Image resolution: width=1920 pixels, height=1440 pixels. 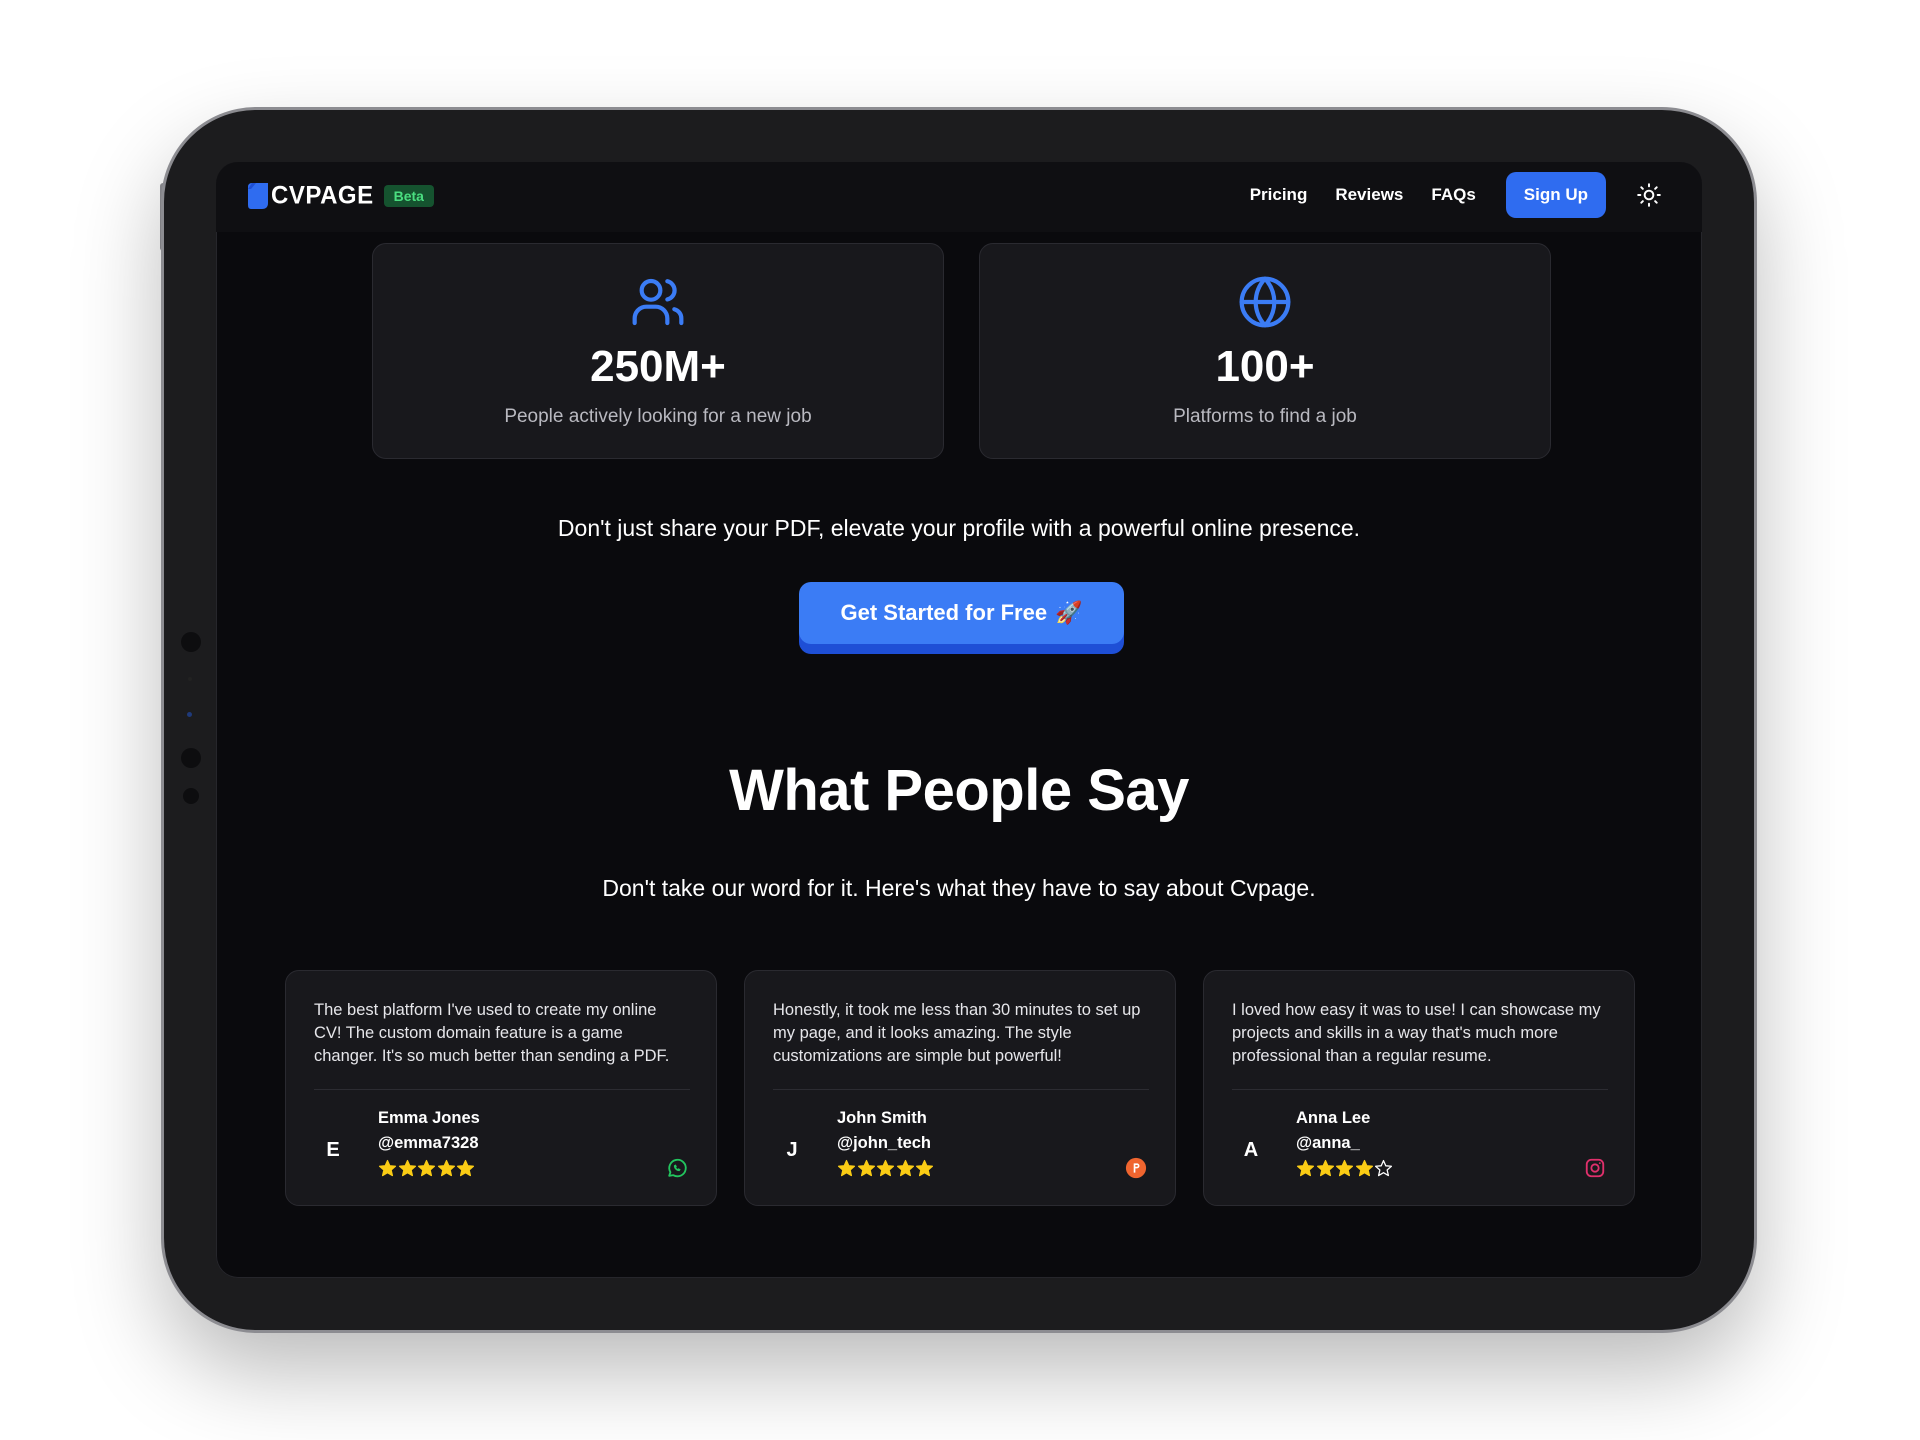 I want to click on sign-up-button: Sign Up, so click(x=1555, y=195).